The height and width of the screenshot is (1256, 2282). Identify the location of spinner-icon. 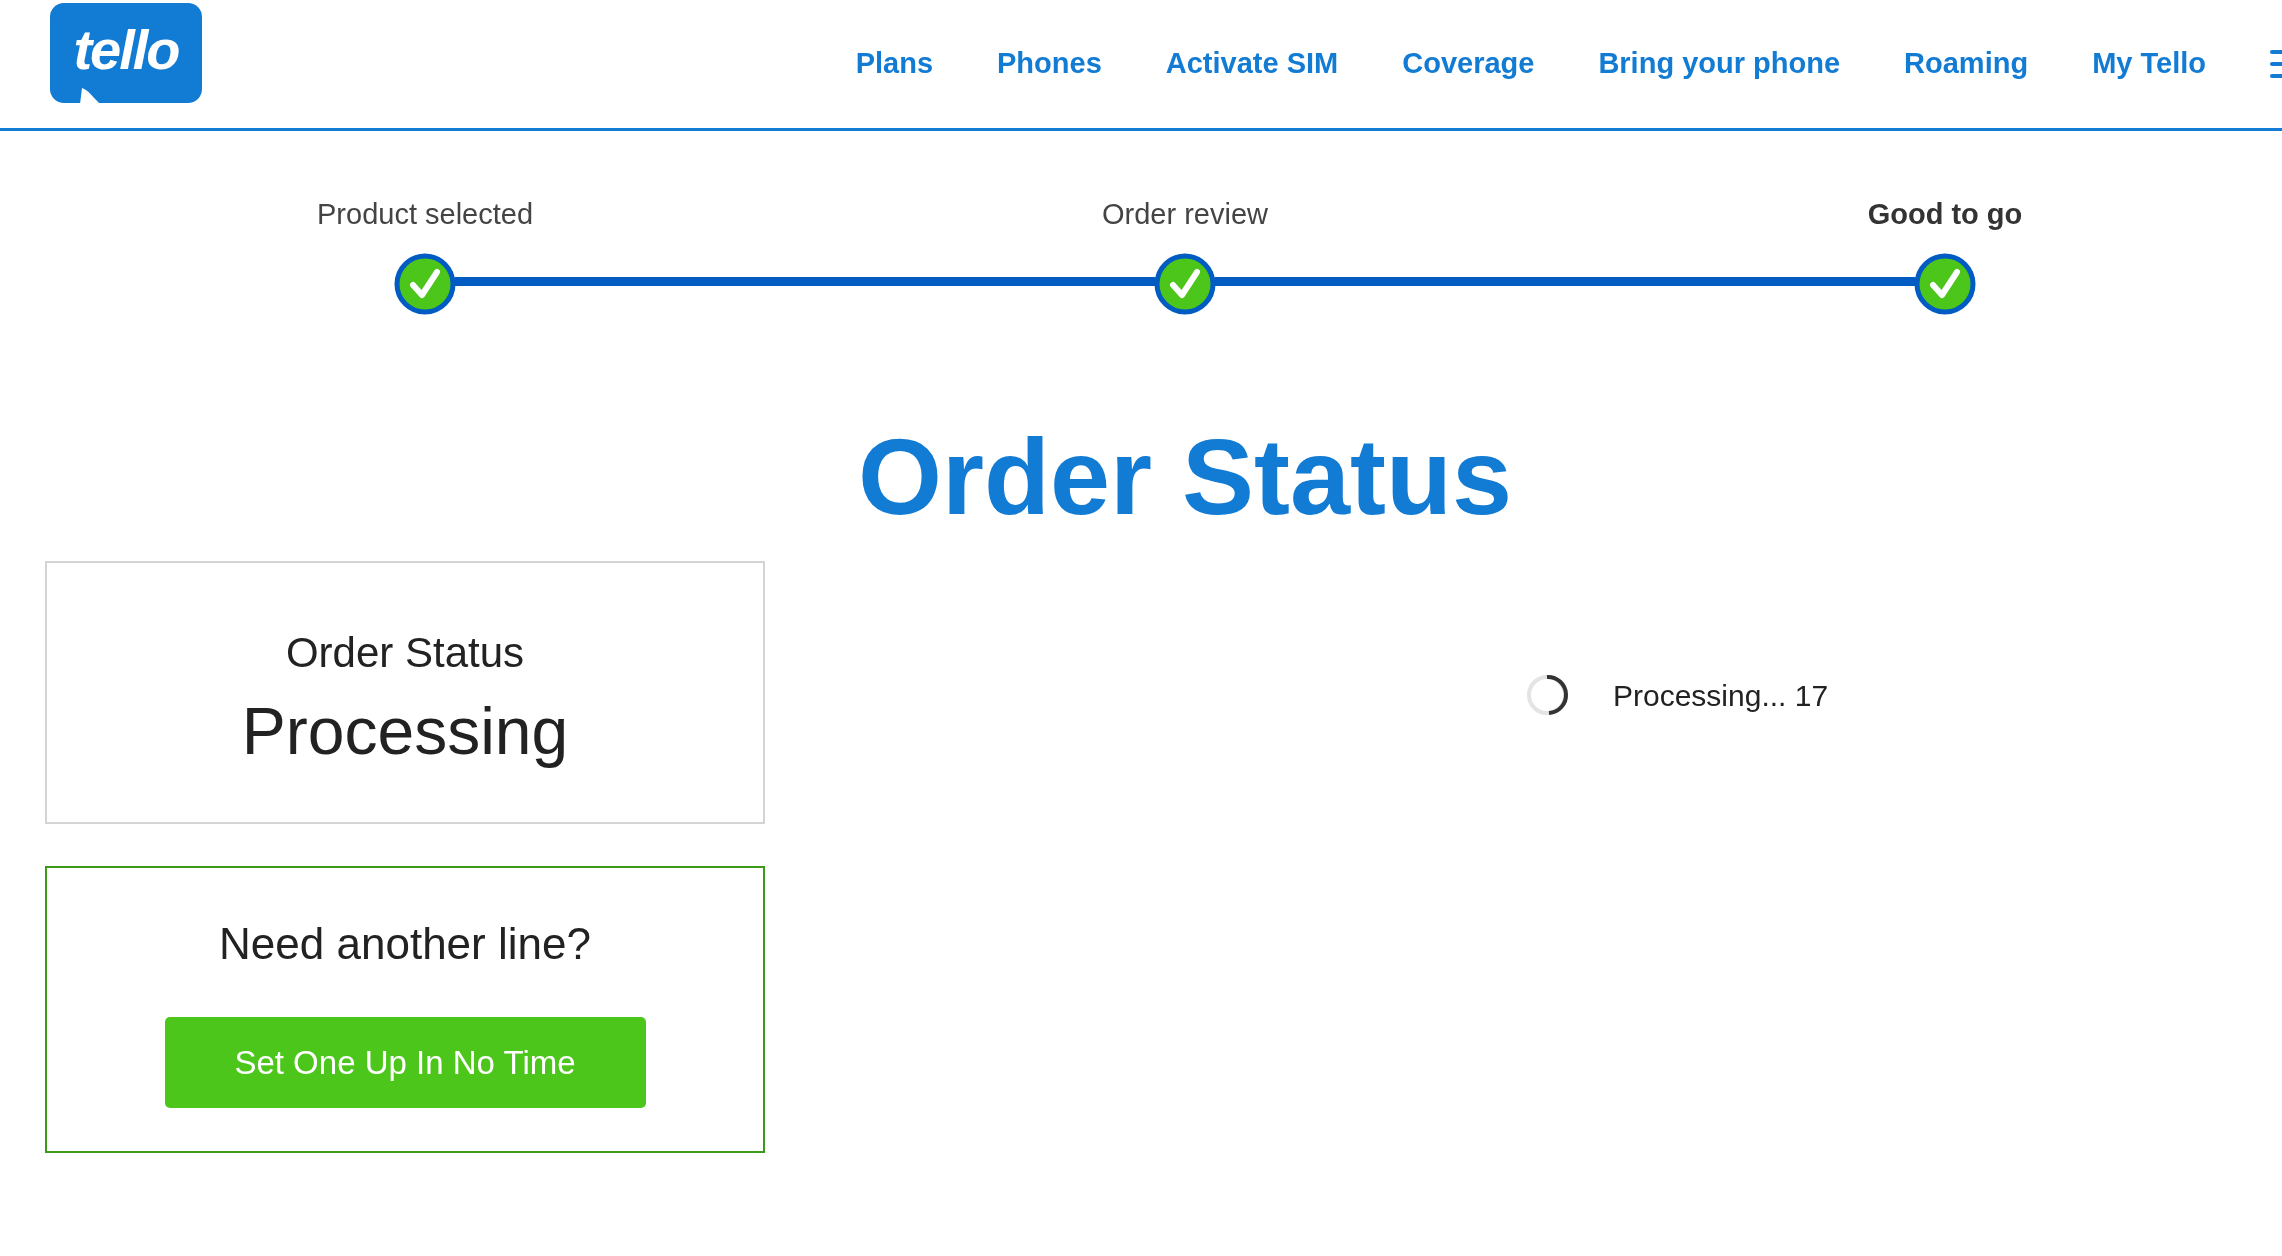
(1547, 695).